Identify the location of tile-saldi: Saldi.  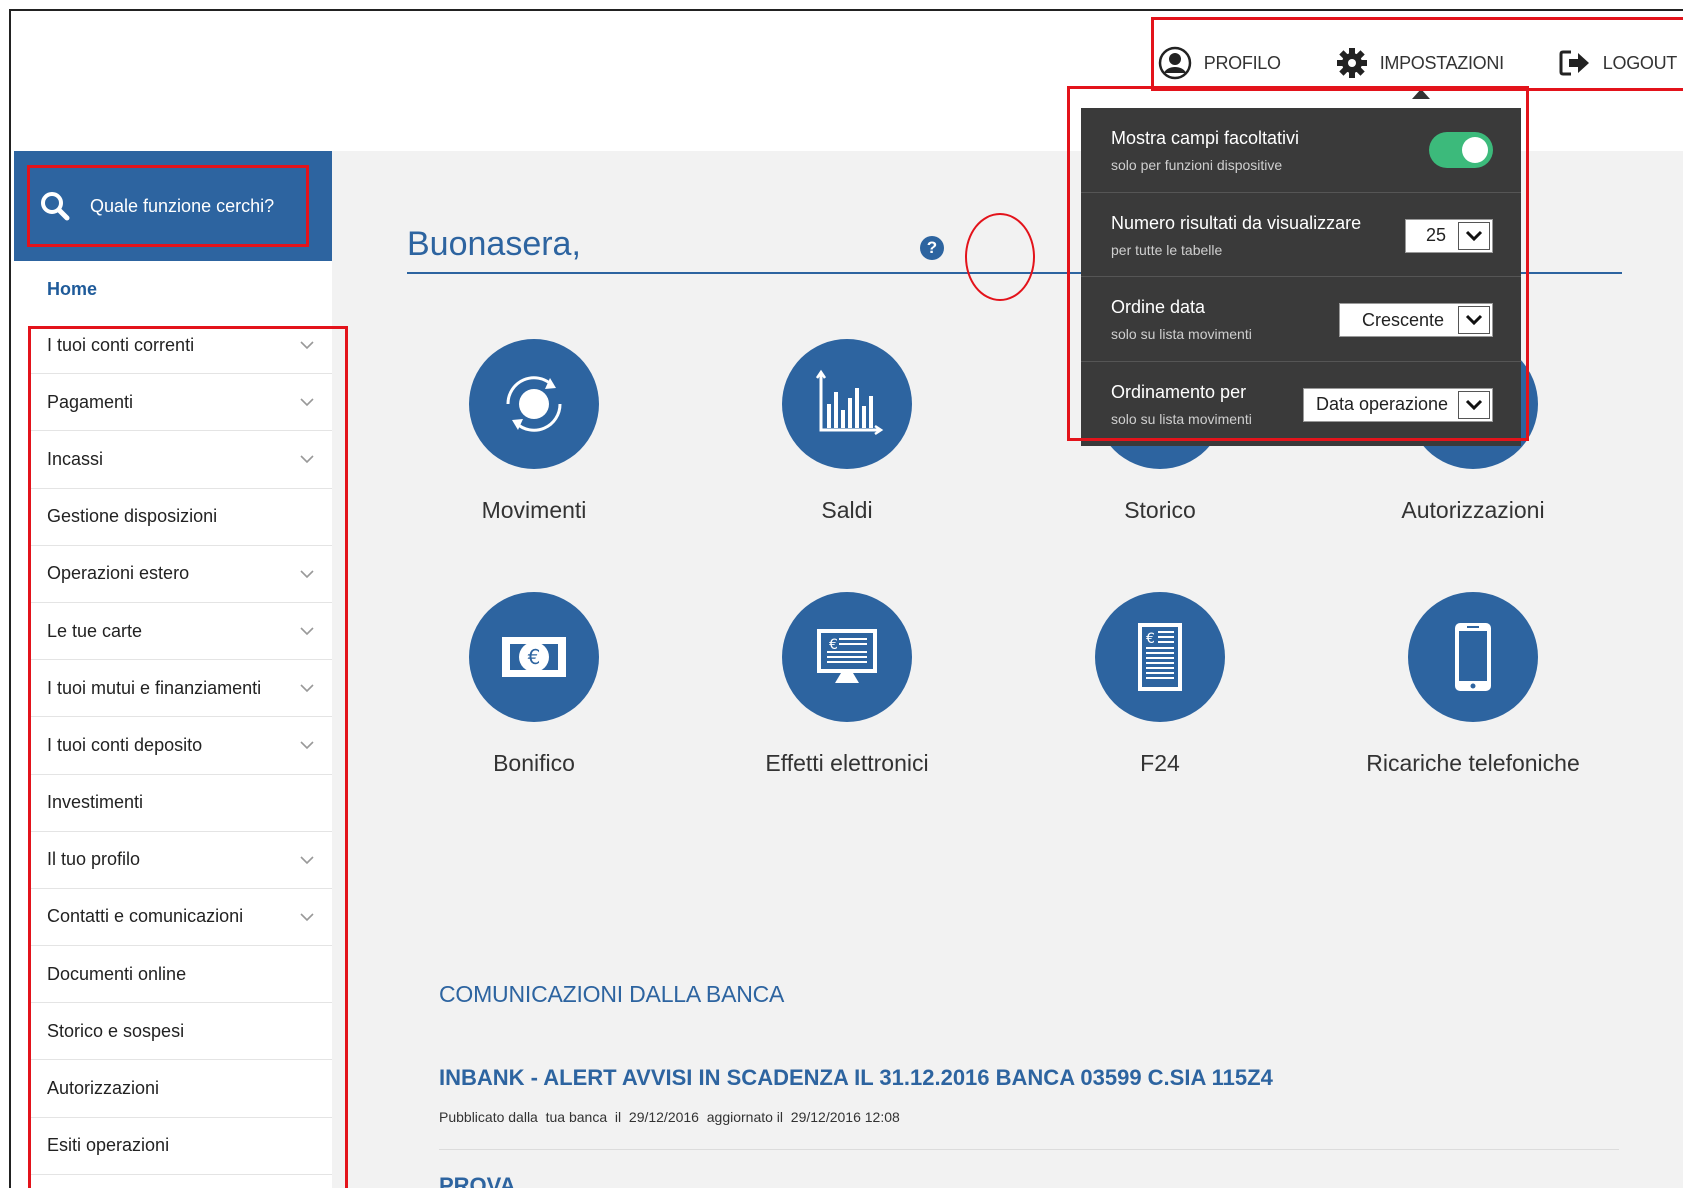
(847, 431).